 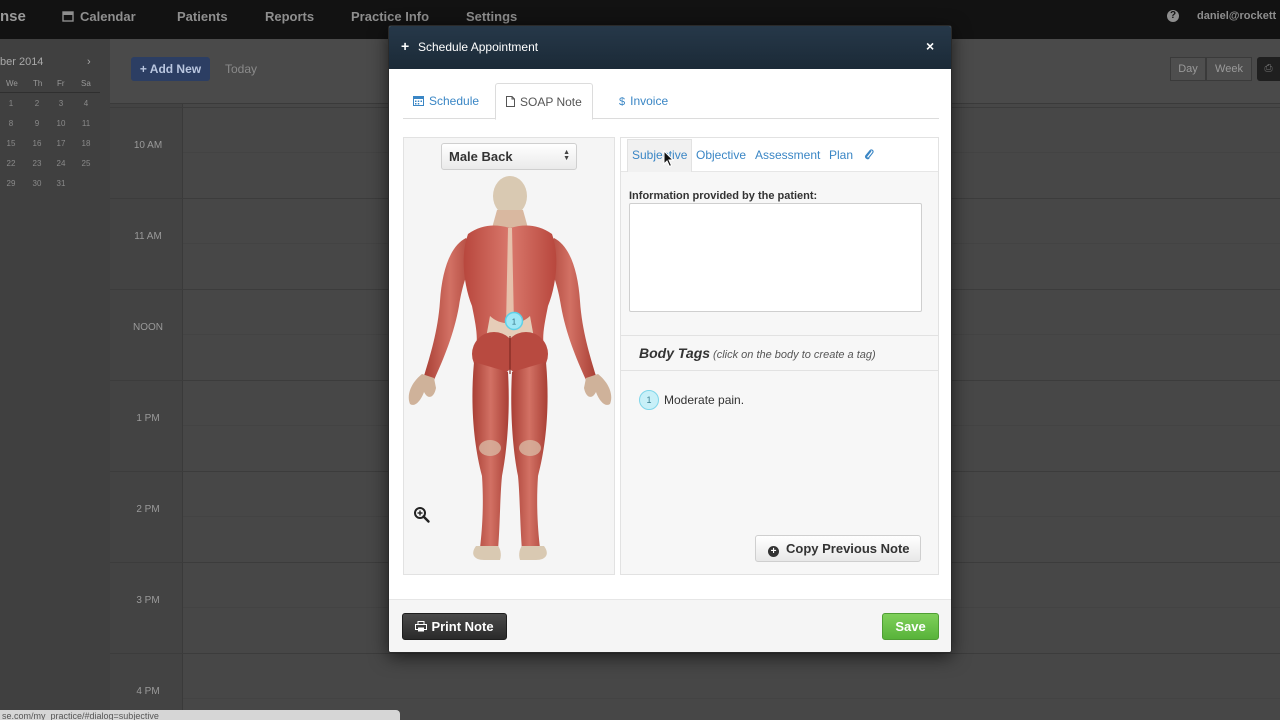 What do you see at coordinates (37, 143) in the screenshot?
I see `mini-calendar-day: 16` at bounding box center [37, 143].